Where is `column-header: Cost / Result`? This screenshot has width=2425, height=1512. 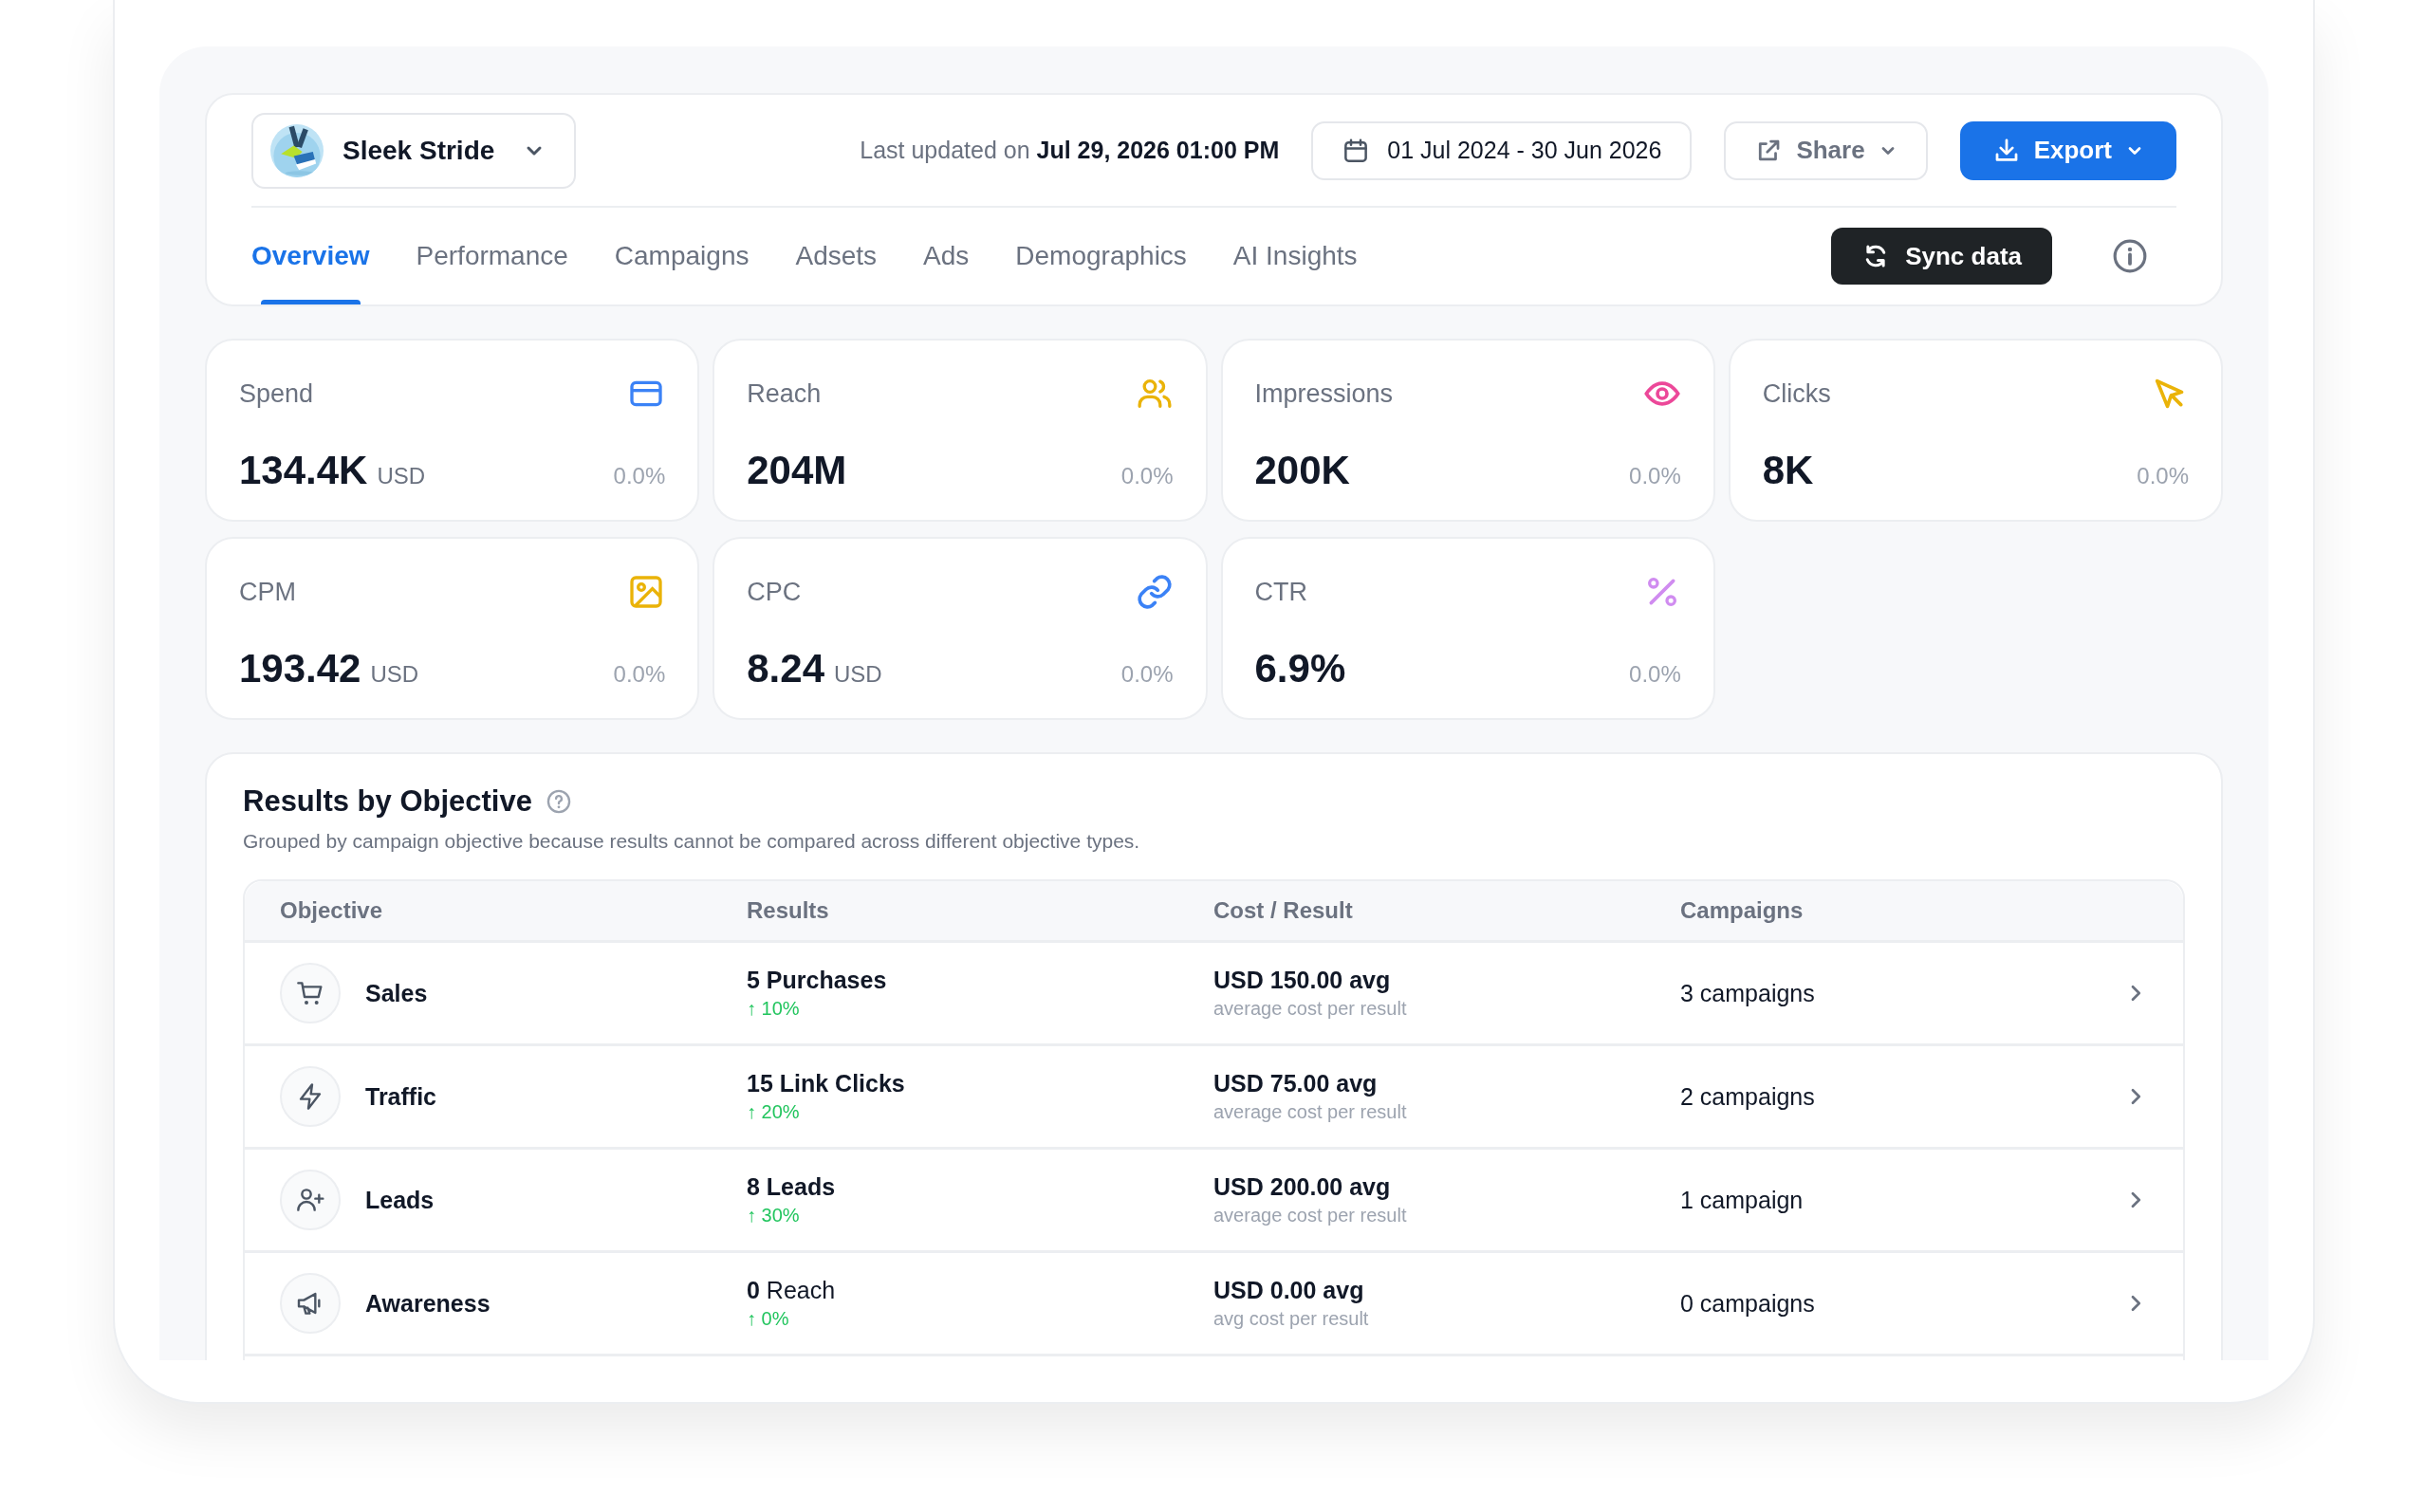
column-header: Cost / Result is located at coordinates (1283, 910).